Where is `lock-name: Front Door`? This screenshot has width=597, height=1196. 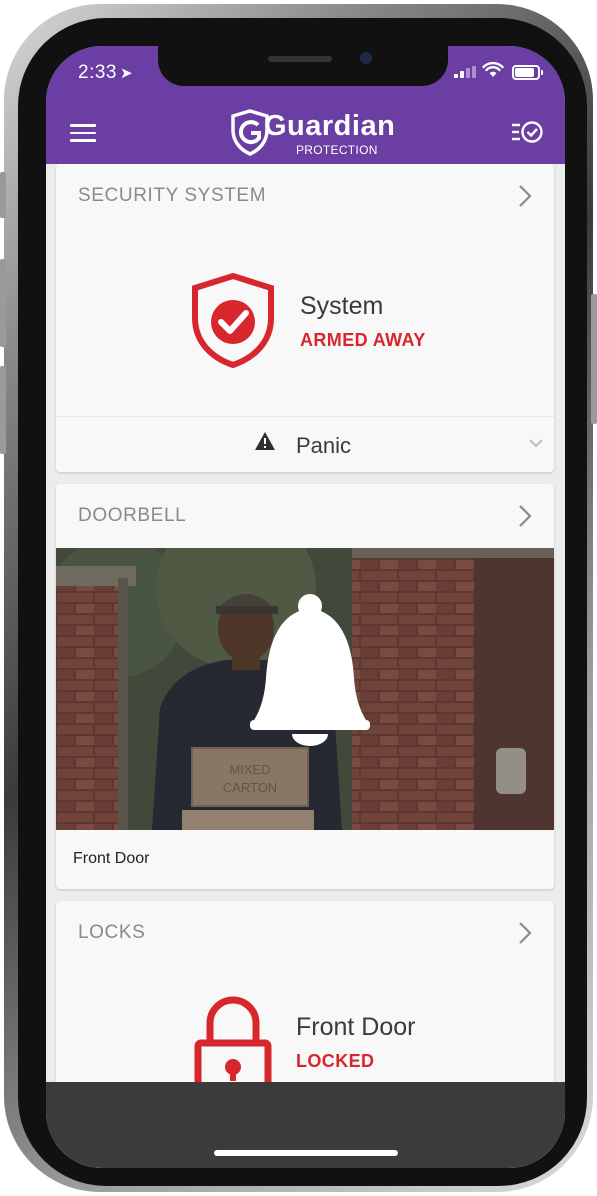
lock-name: Front Door is located at coordinates (356, 1027).